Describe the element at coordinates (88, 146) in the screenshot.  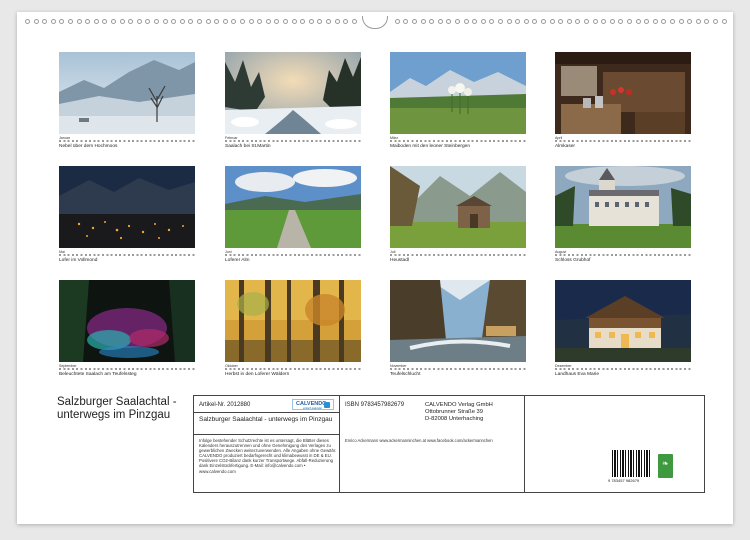
I see `photo-caption: Nebel über dem Hochmoos` at that location.